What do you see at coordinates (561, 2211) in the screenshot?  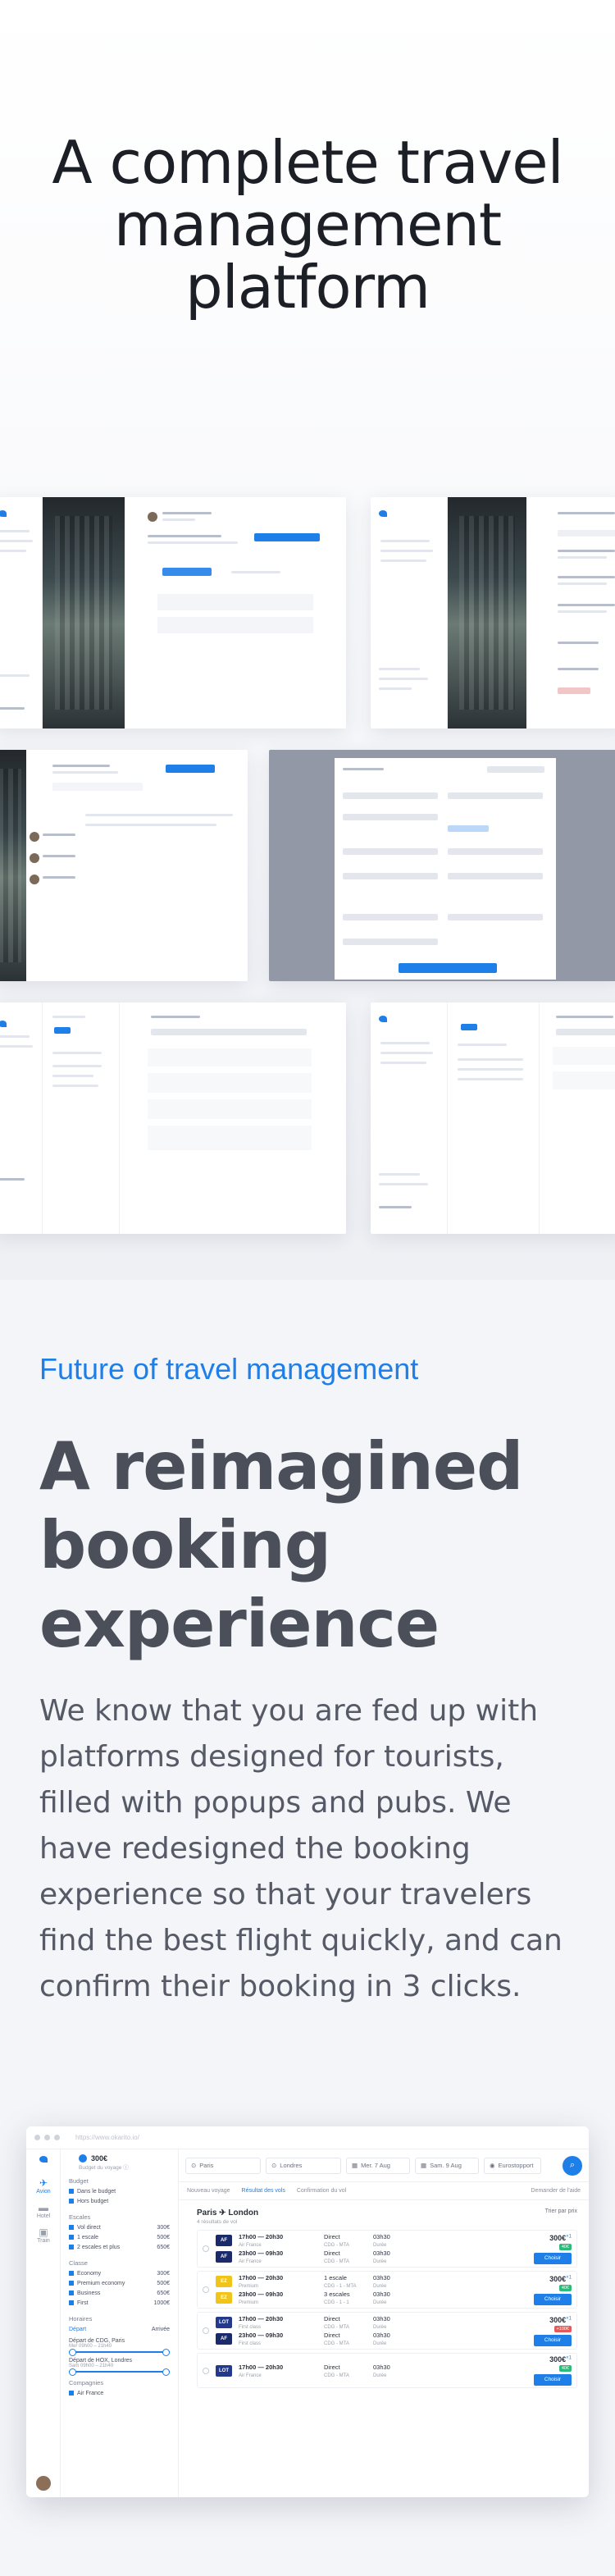 I see `sort-dropdown: Trier par prix` at bounding box center [561, 2211].